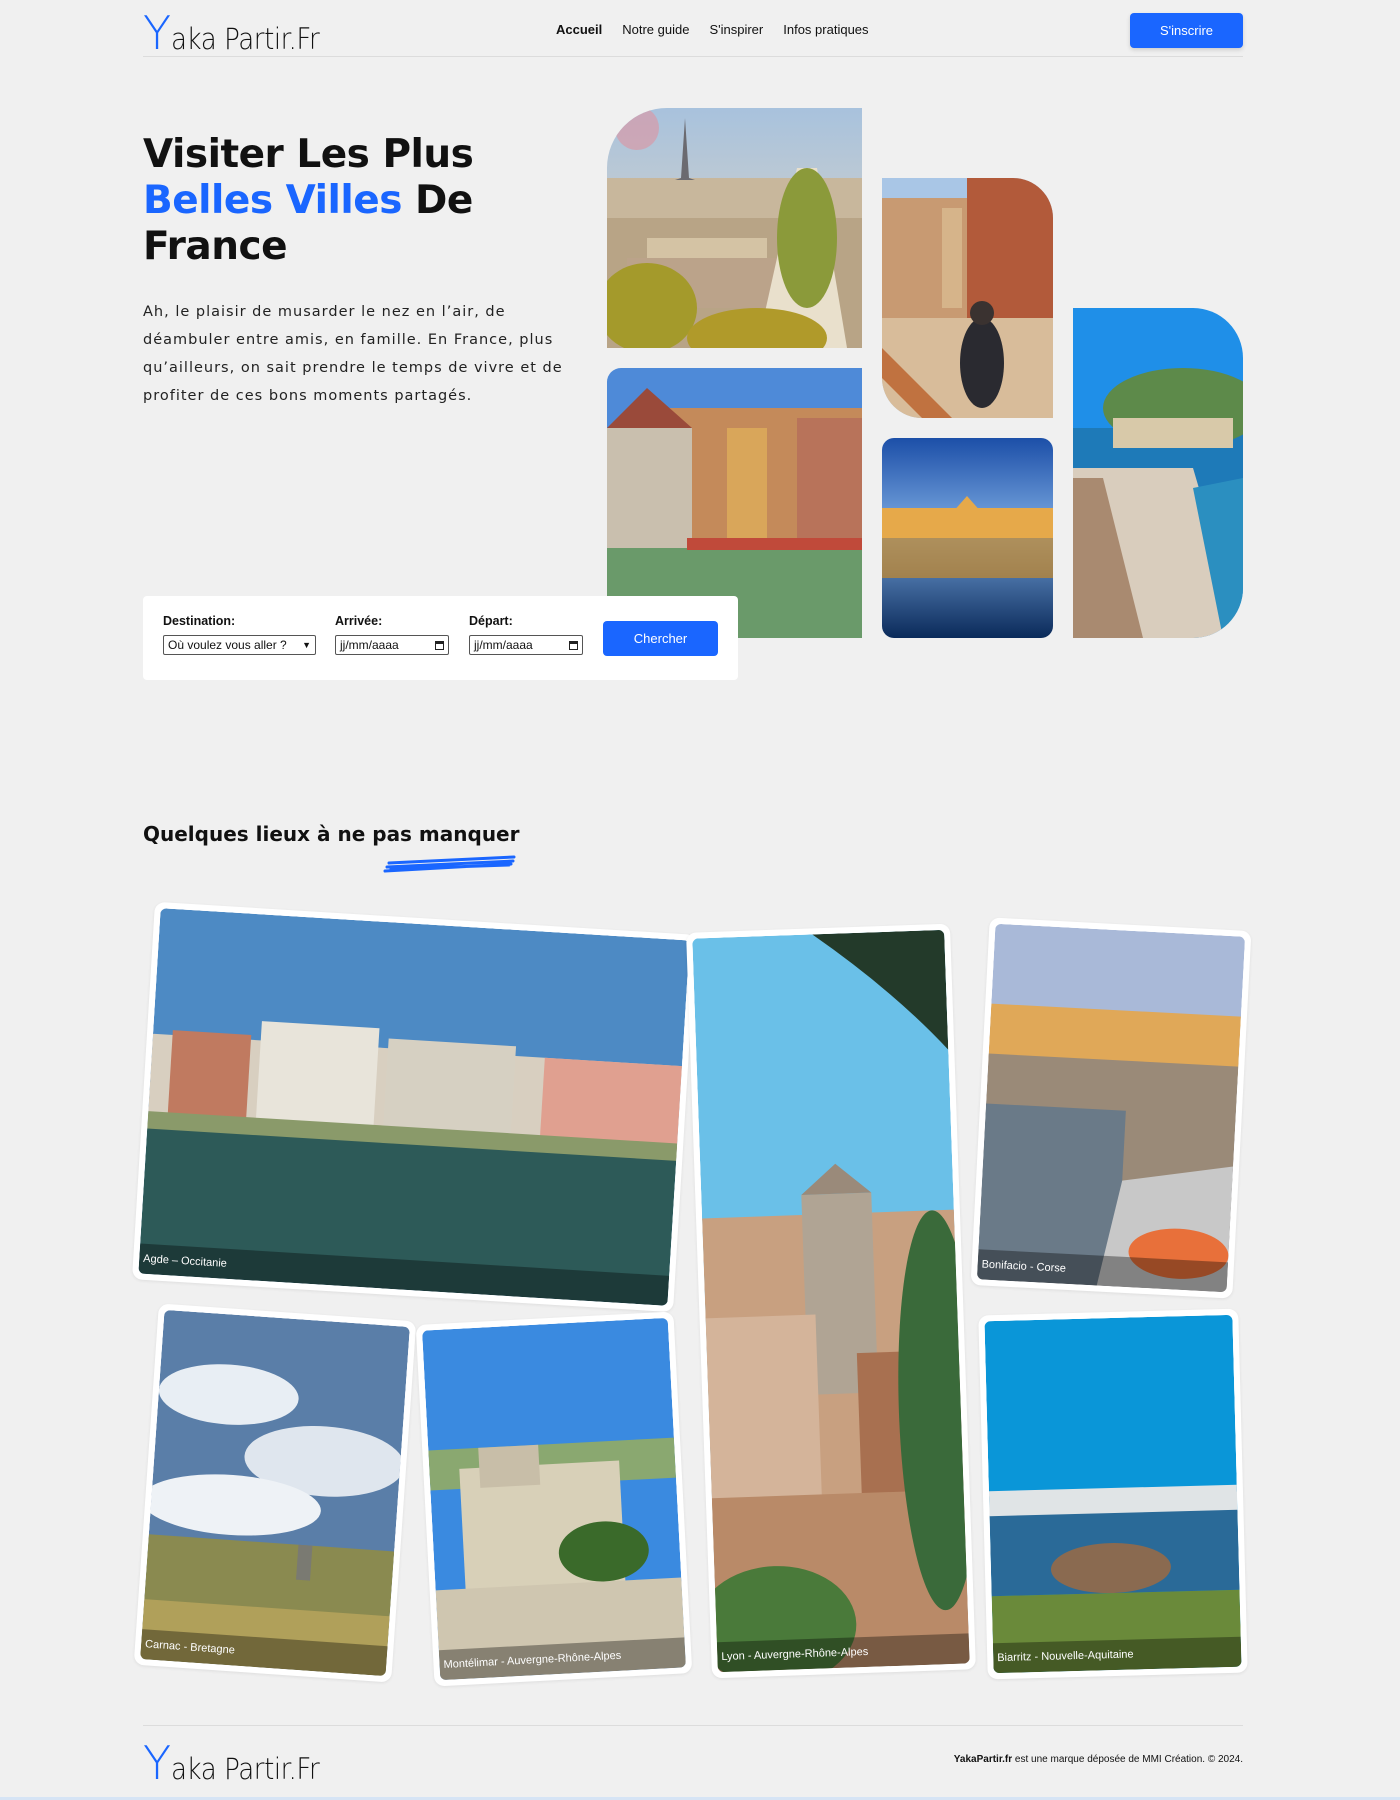  What do you see at coordinates (1117, 1655) in the screenshot?
I see `card-caption: Biarritz - Nouvelle-Aquitaine` at bounding box center [1117, 1655].